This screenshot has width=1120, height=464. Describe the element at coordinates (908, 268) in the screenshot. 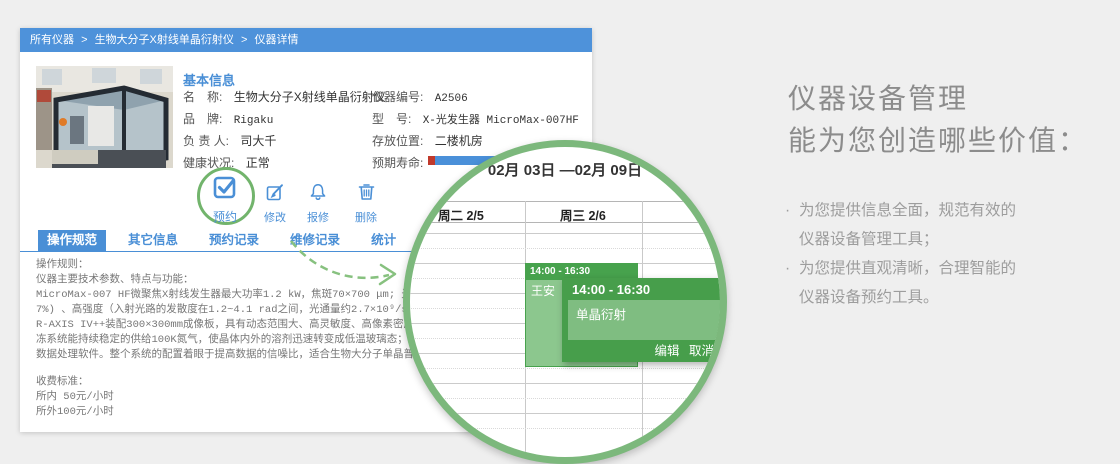

I see `promo-bullet-2-line1: 为您提供直观清晰，合理智能的` at that location.